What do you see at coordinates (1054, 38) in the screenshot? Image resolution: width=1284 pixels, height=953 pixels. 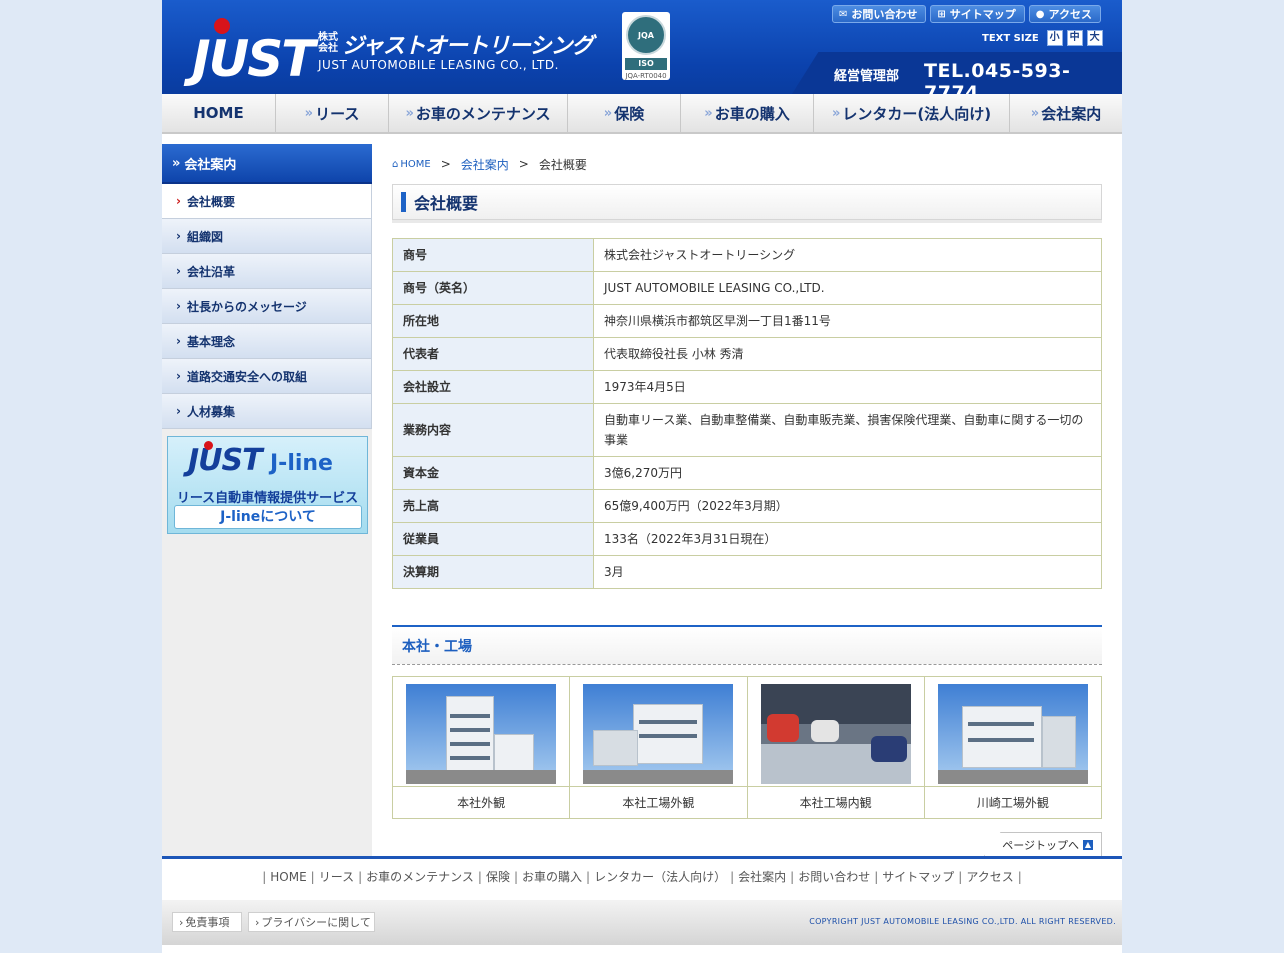 I see `text-size-small-button: 小` at bounding box center [1054, 38].